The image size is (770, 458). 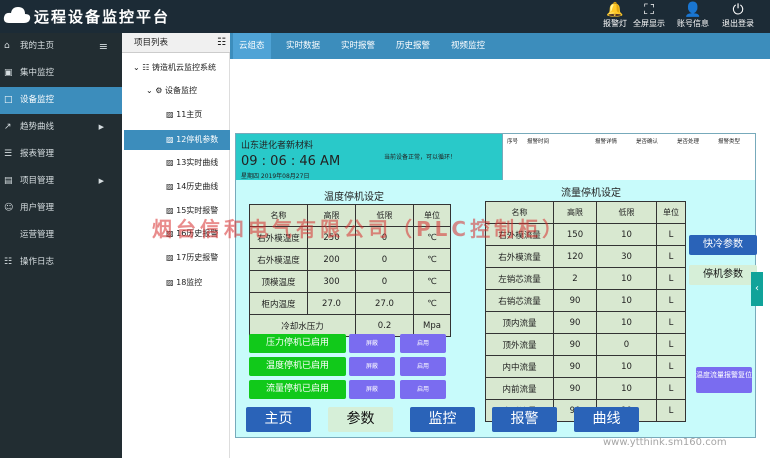 I want to click on stop-param-button: 停机参数, so click(x=723, y=275).